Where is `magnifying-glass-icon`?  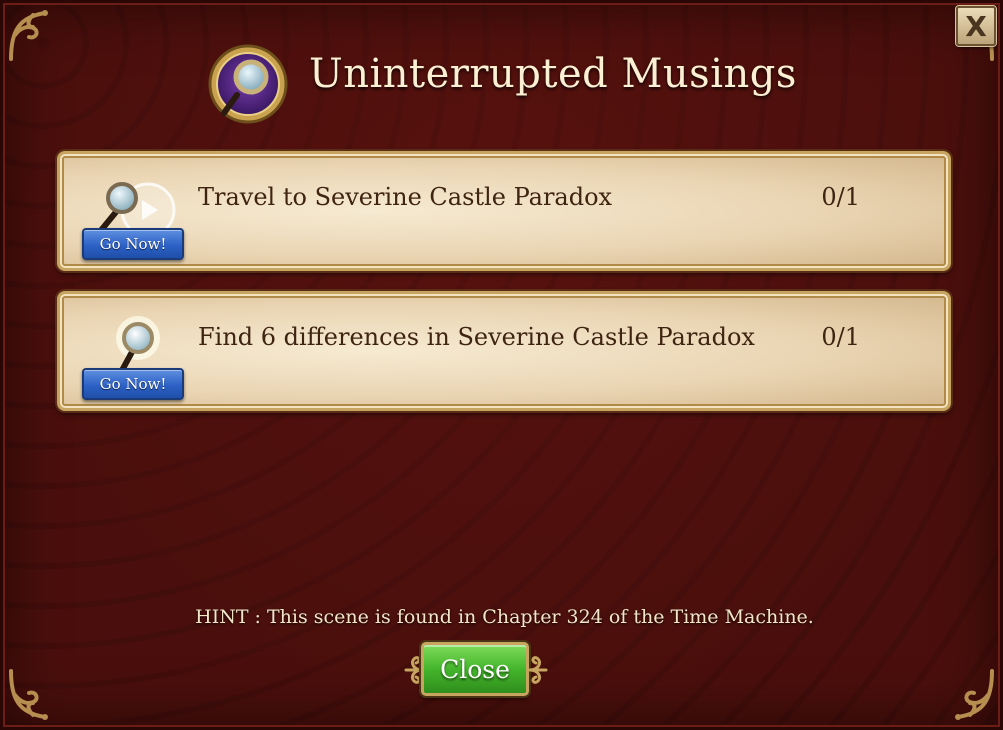
magnifying-glass-icon is located at coordinates (248, 84).